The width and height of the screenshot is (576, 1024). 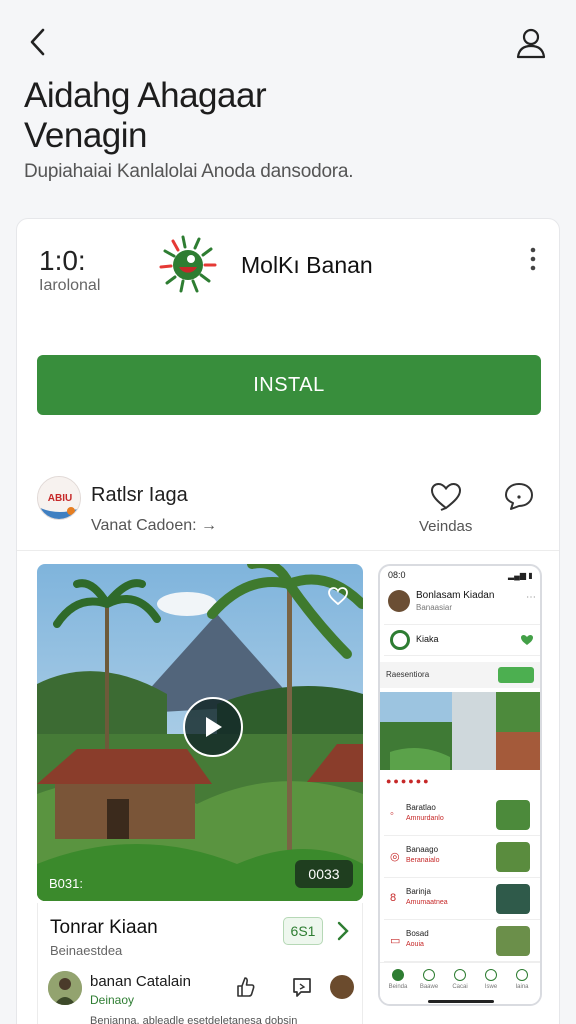 I want to click on heart-icon, so click(x=446, y=496).